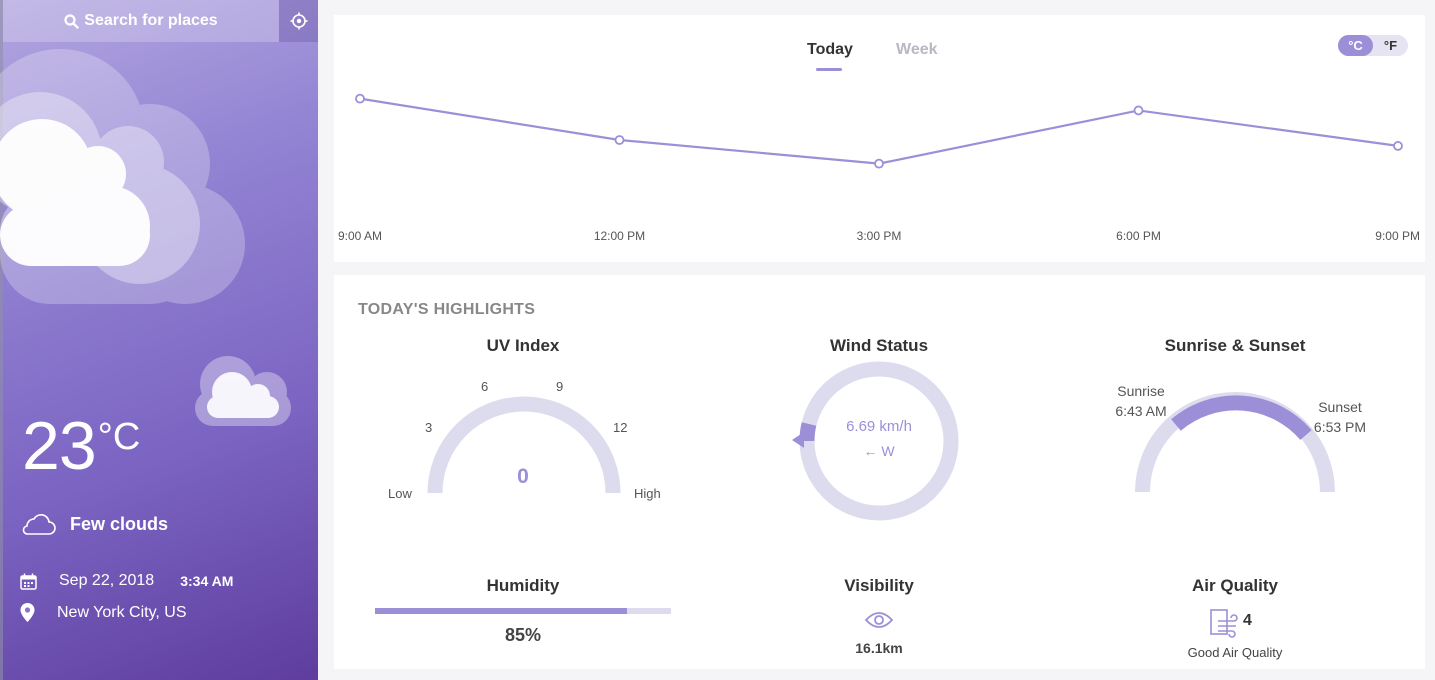  Describe the element at coordinates (560, 386) in the screenshot. I see `uv-tick-9: 9` at that location.